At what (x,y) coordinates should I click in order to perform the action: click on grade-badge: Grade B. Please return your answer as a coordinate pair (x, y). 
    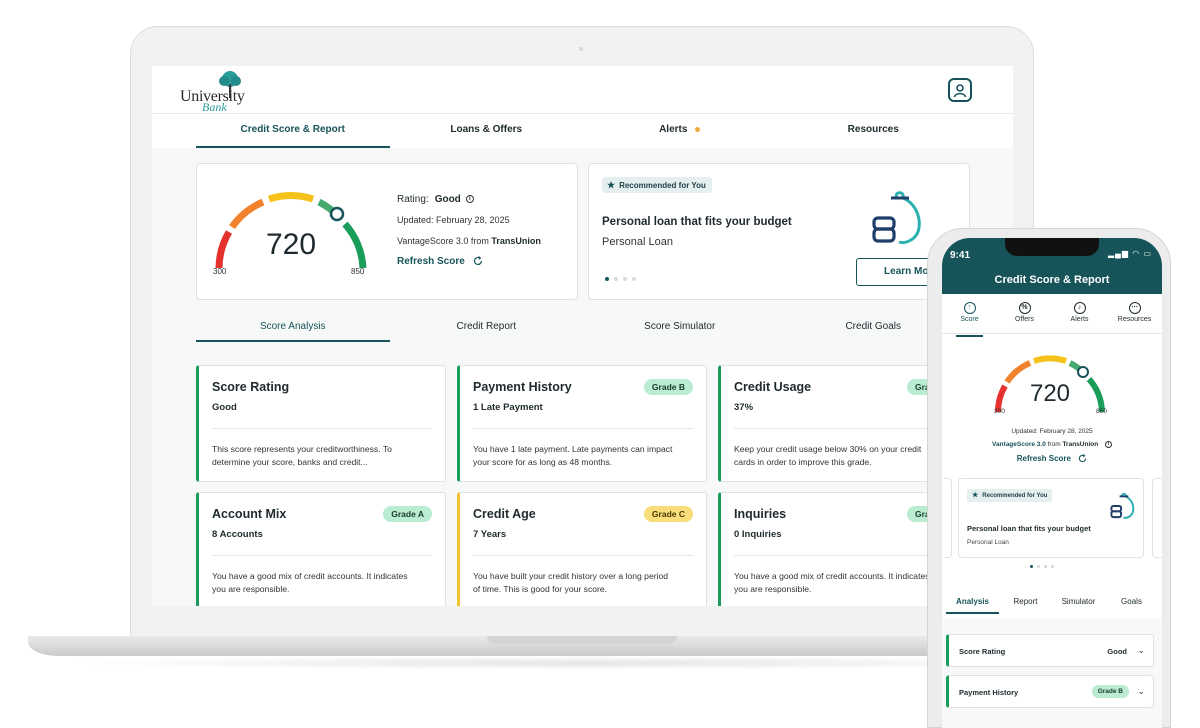
    Looking at the image, I should click on (1110, 691).